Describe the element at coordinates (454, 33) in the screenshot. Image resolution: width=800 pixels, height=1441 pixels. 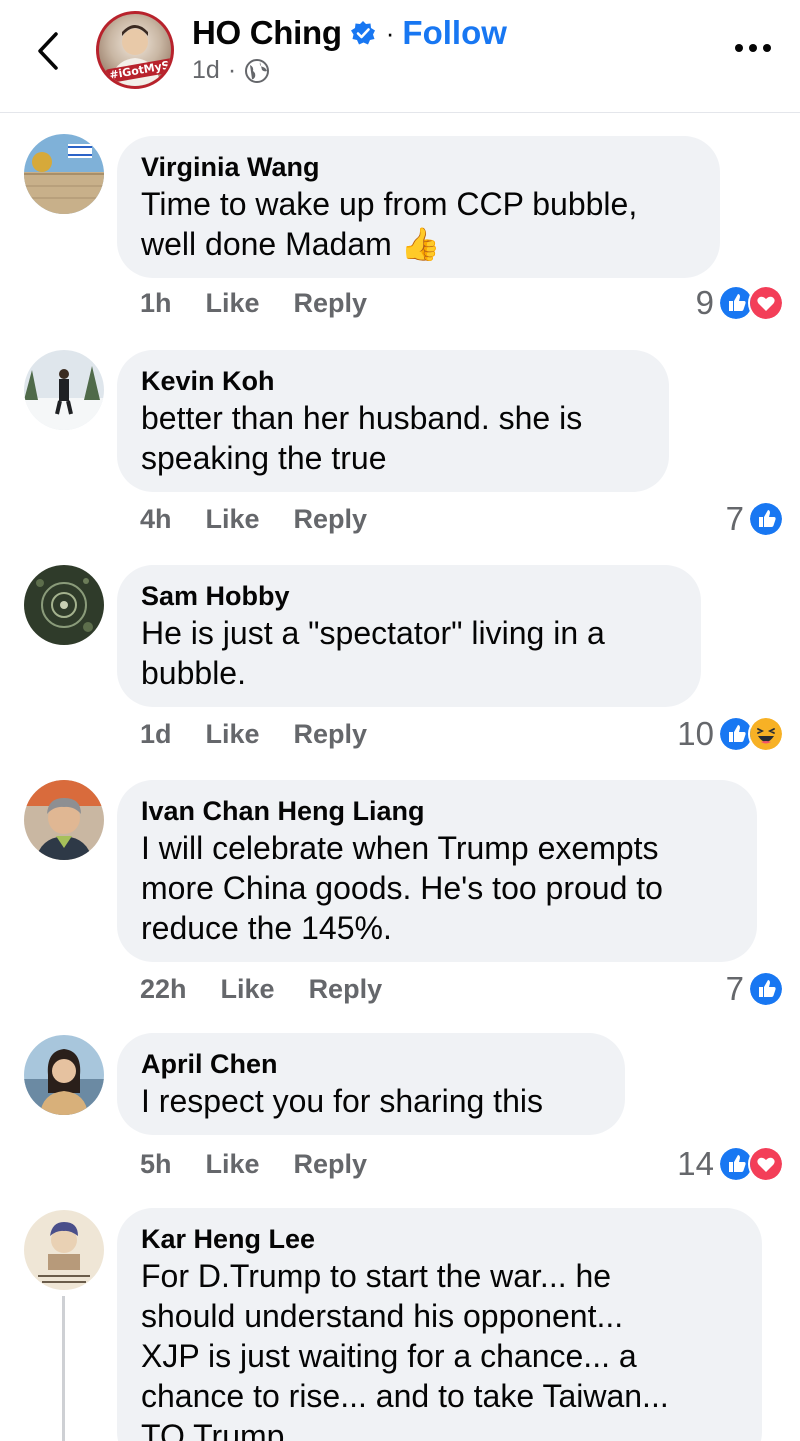
I see `follow-button: Follow` at that location.